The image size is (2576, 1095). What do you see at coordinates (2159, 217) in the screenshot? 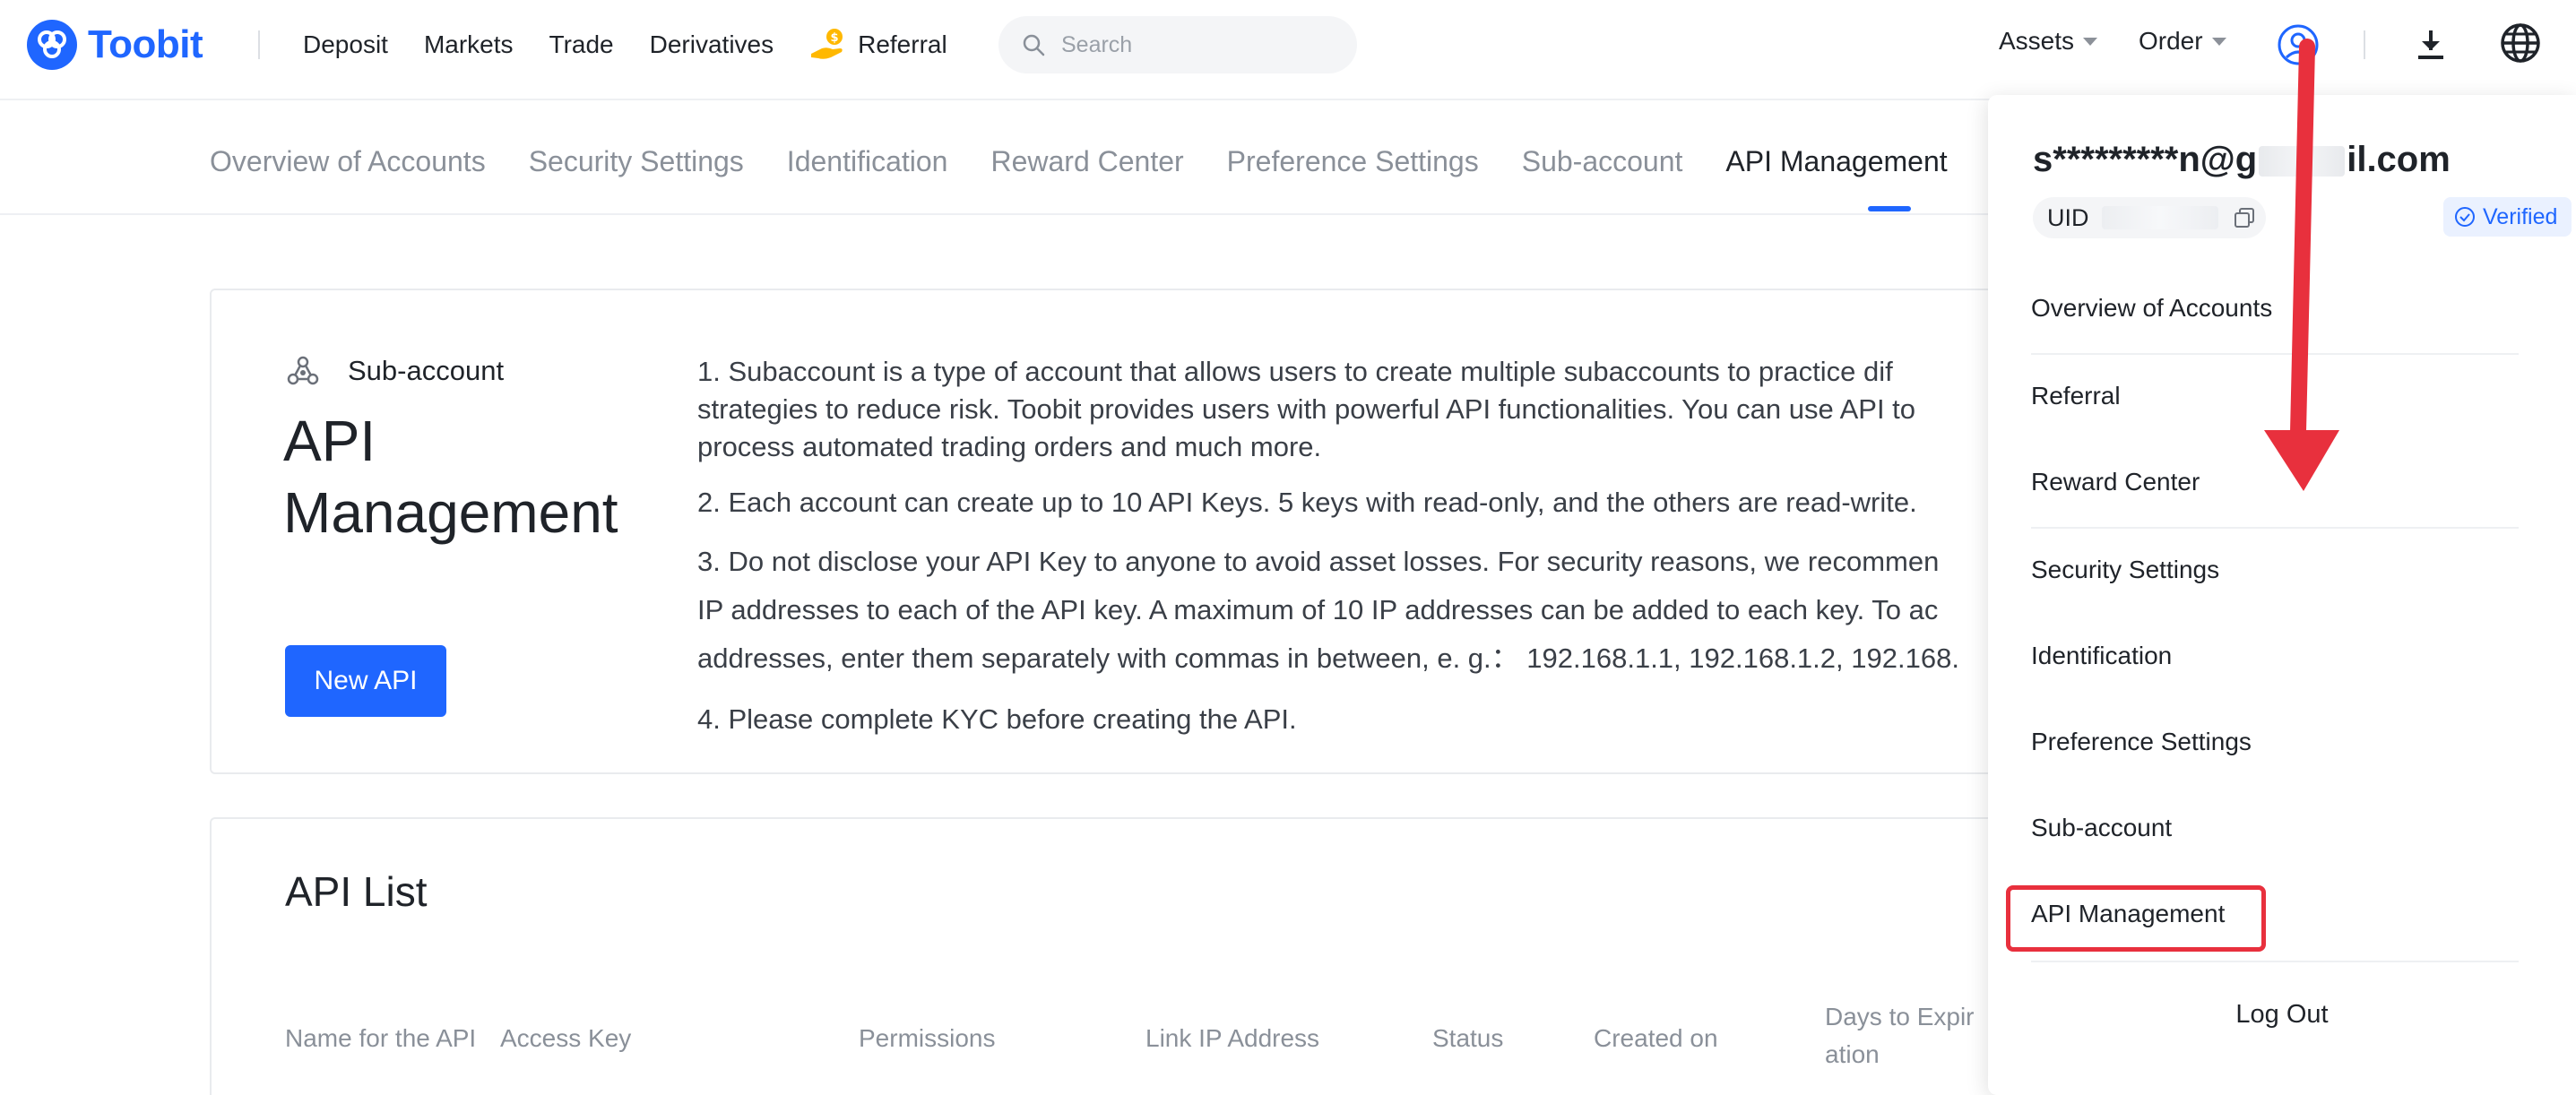
I see `uid-redaction` at bounding box center [2159, 217].